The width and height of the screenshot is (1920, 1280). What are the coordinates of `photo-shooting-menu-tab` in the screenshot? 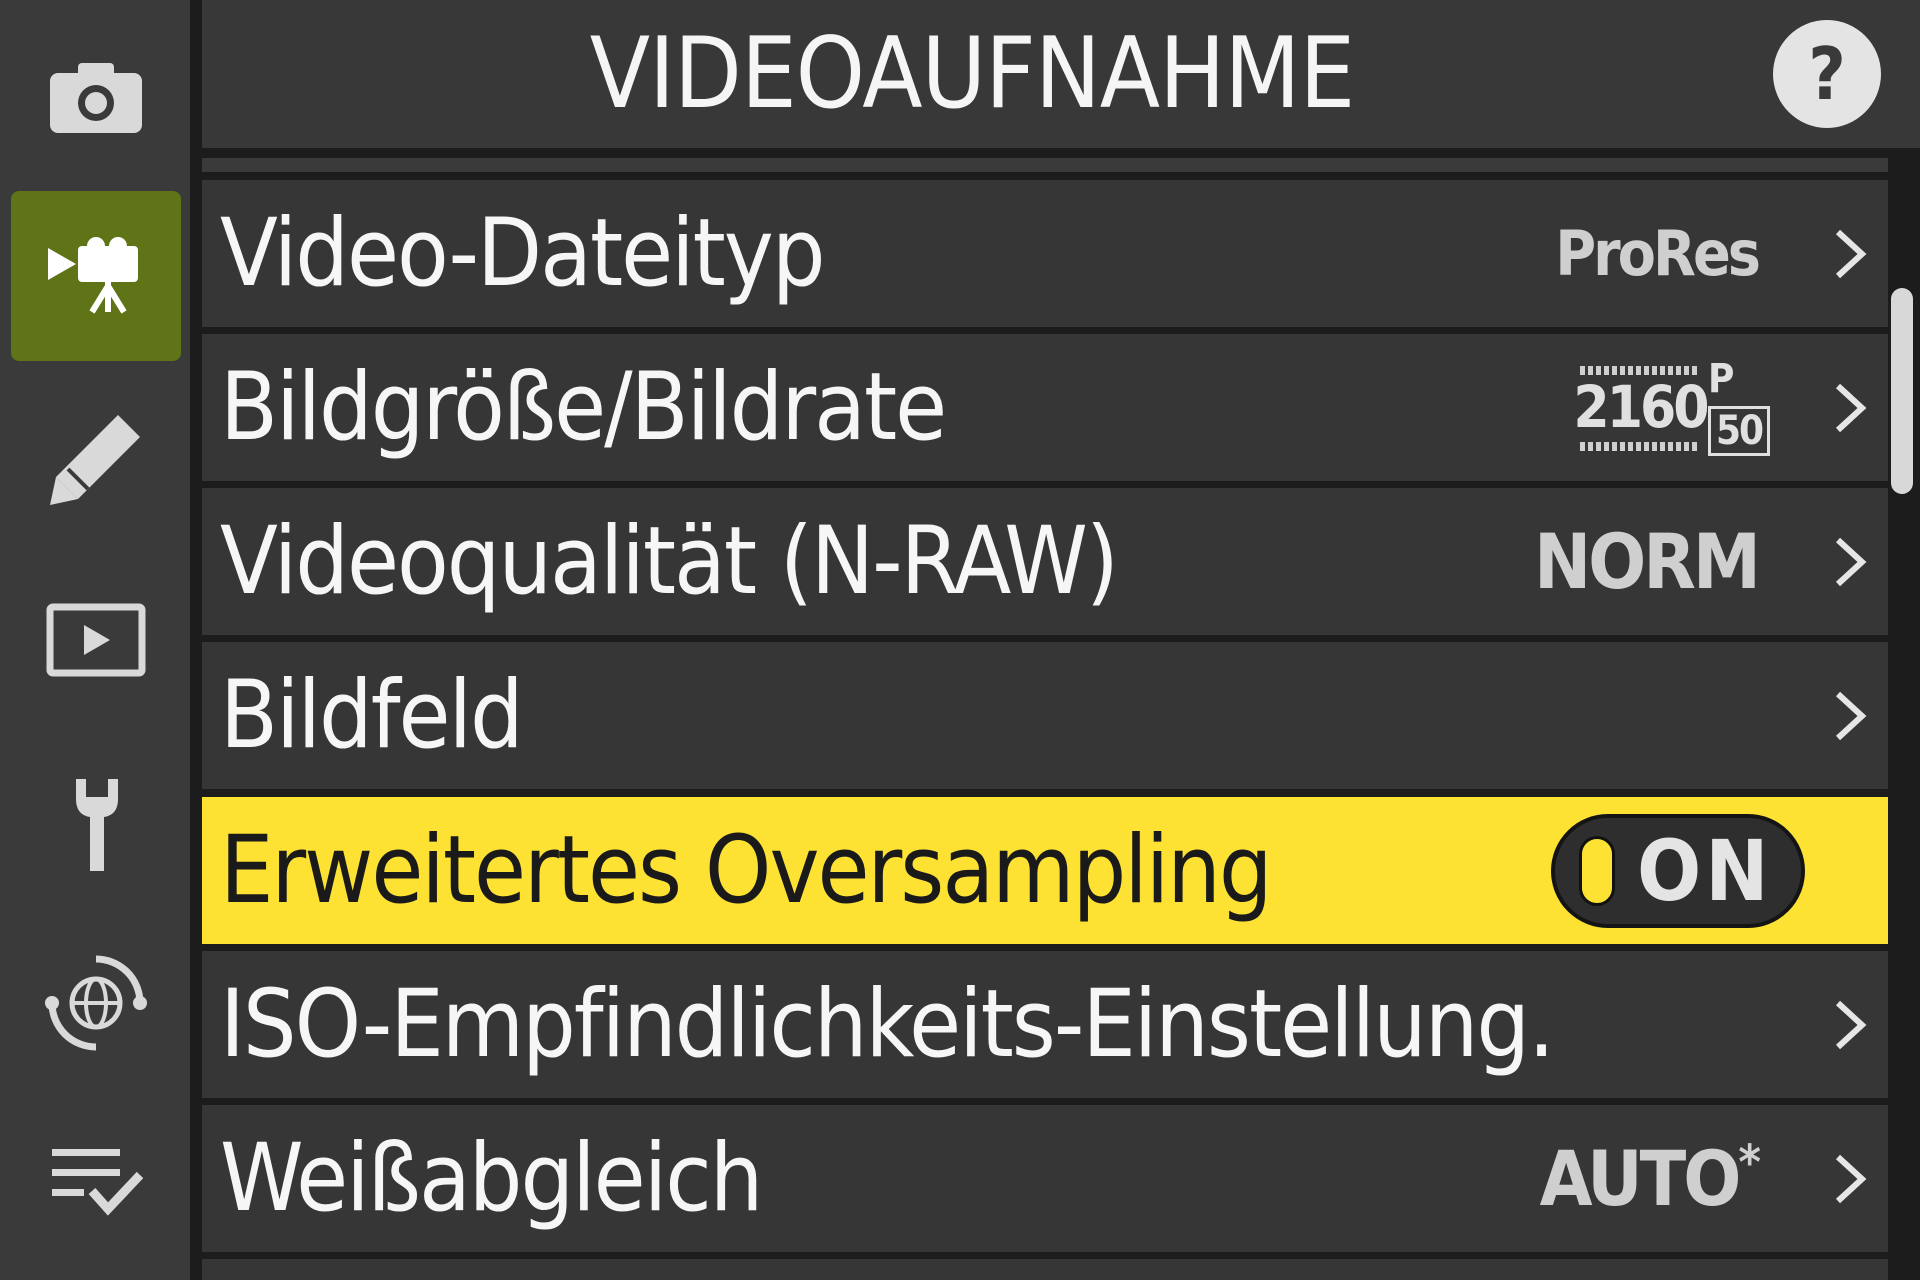 It's located at (96, 97).